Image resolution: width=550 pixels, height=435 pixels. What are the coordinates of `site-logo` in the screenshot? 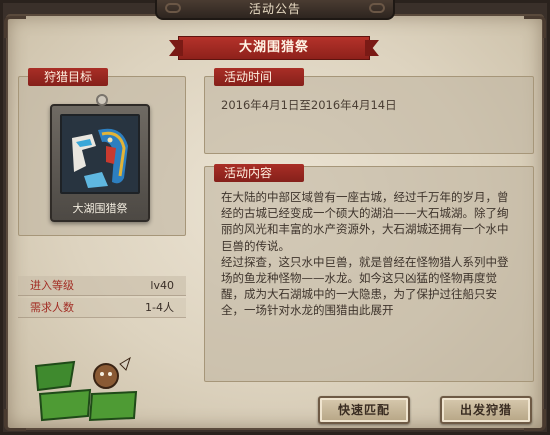 It's located at (86, 392).